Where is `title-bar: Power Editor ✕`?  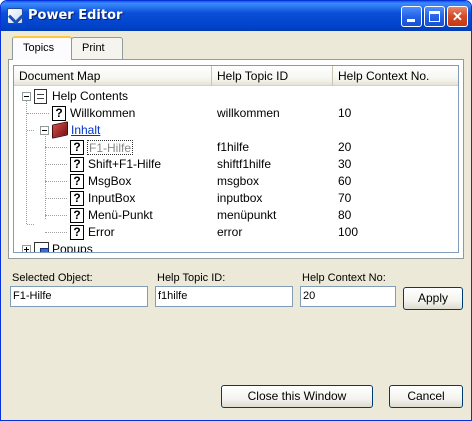
title-bar: Power Editor ✕ is located at coordinates (236, 16).